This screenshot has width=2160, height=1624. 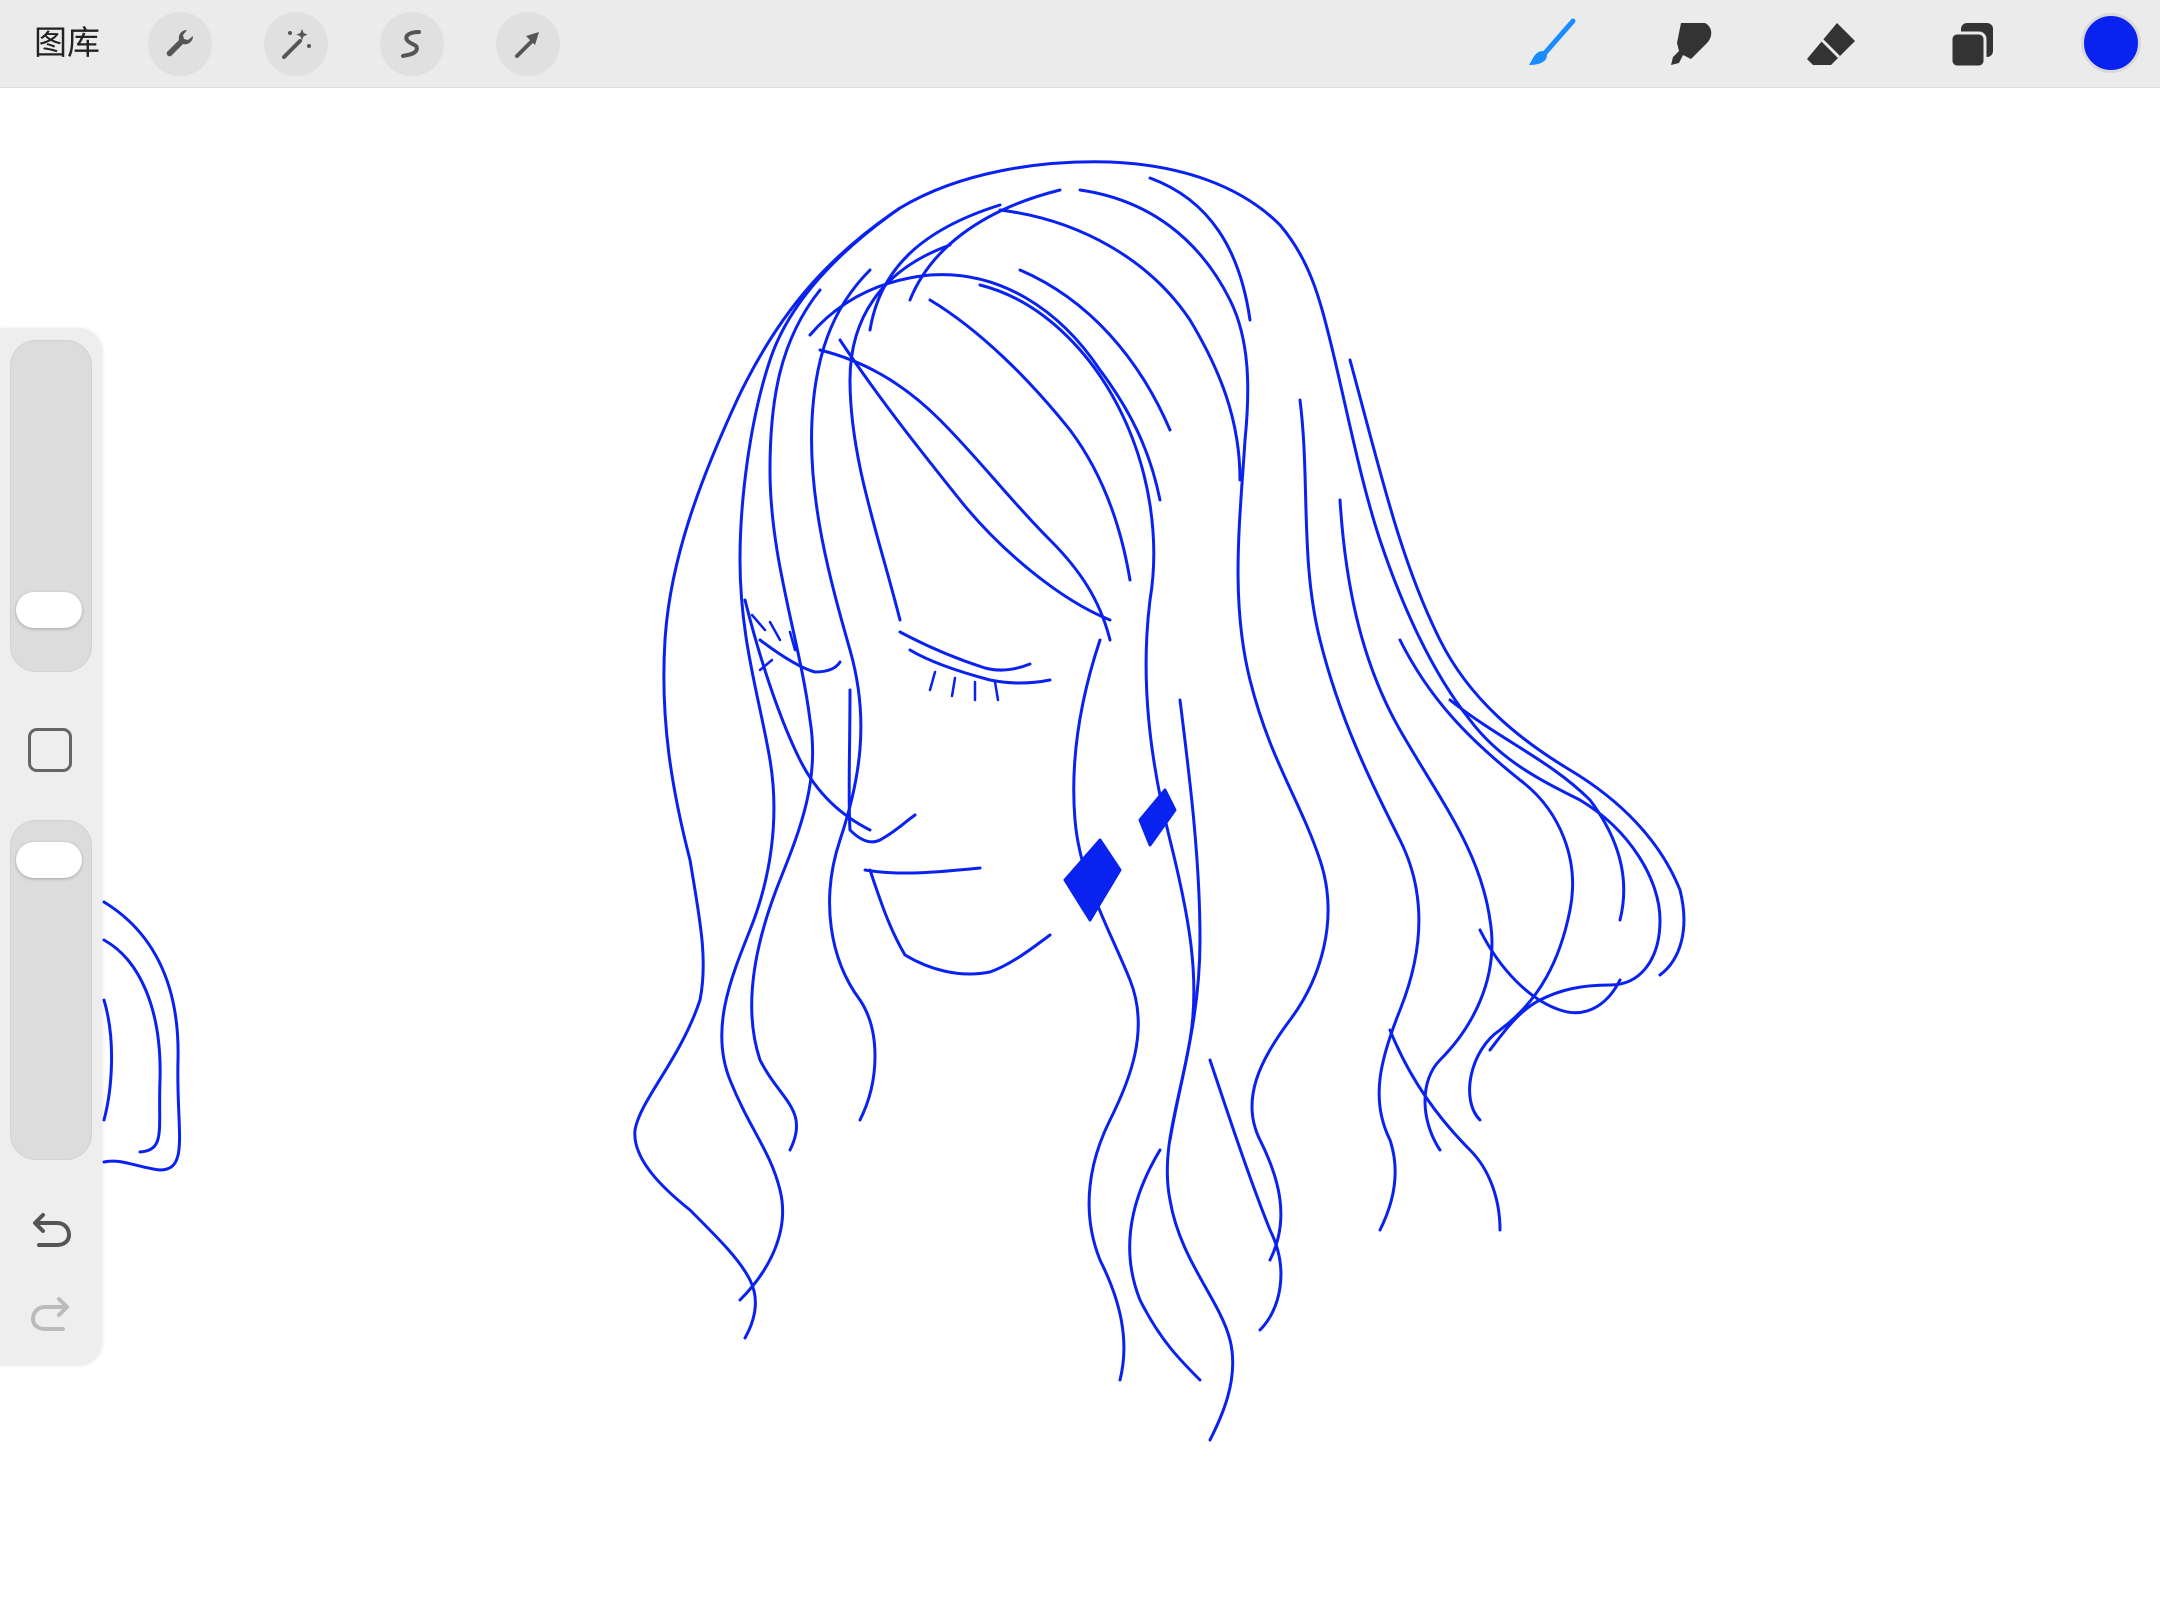 I want to click on transform-button, so click(x=528, y=44).